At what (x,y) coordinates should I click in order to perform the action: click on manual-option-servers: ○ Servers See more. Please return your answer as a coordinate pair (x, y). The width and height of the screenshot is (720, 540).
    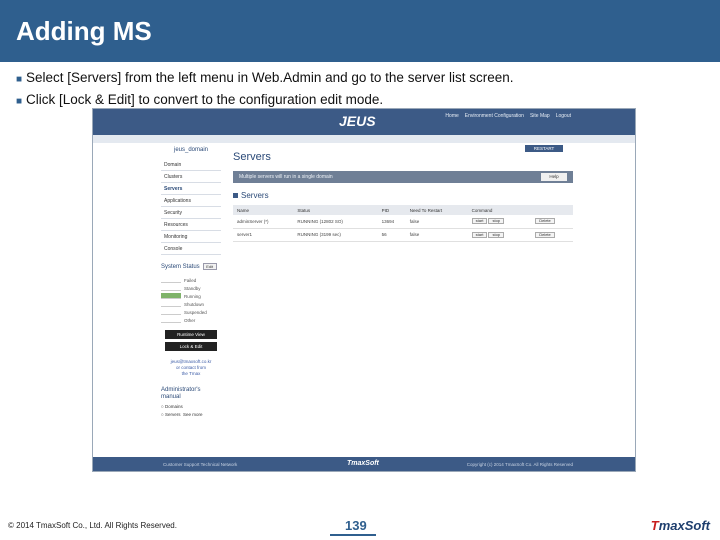
    Looking at the image, I should click on (191, 414).